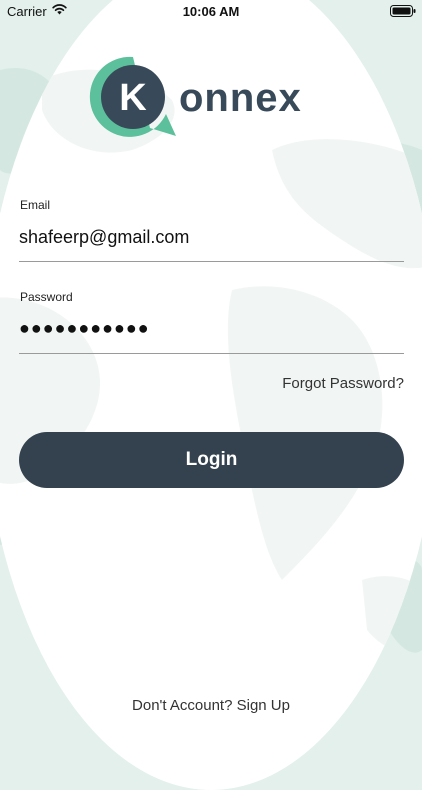 The height and width of the screenshot is (790, 422). Describe the element at coordinates (211, 353) in the screenshot. I see `password-underline` at that location.